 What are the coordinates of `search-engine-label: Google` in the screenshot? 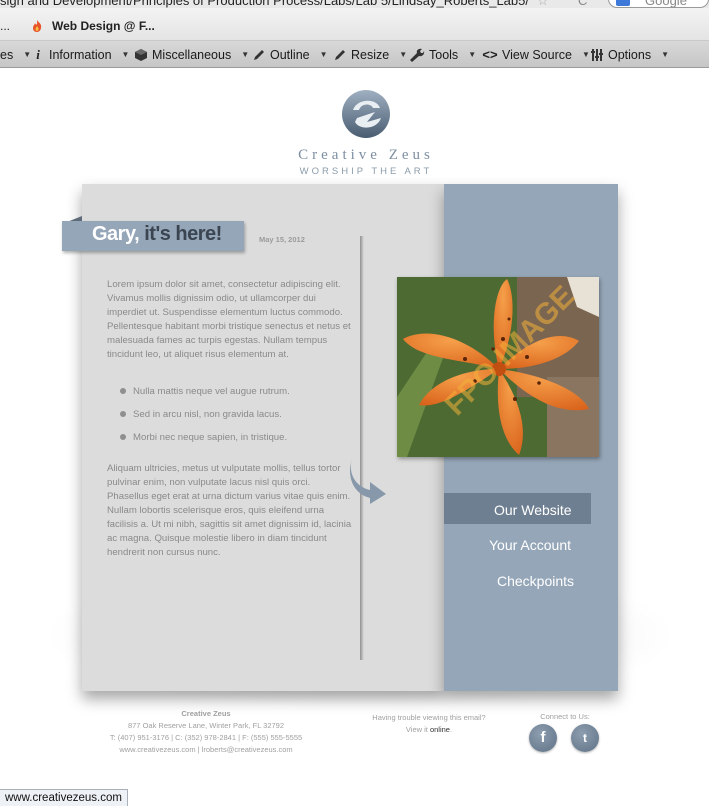 It's located at (666, 4).